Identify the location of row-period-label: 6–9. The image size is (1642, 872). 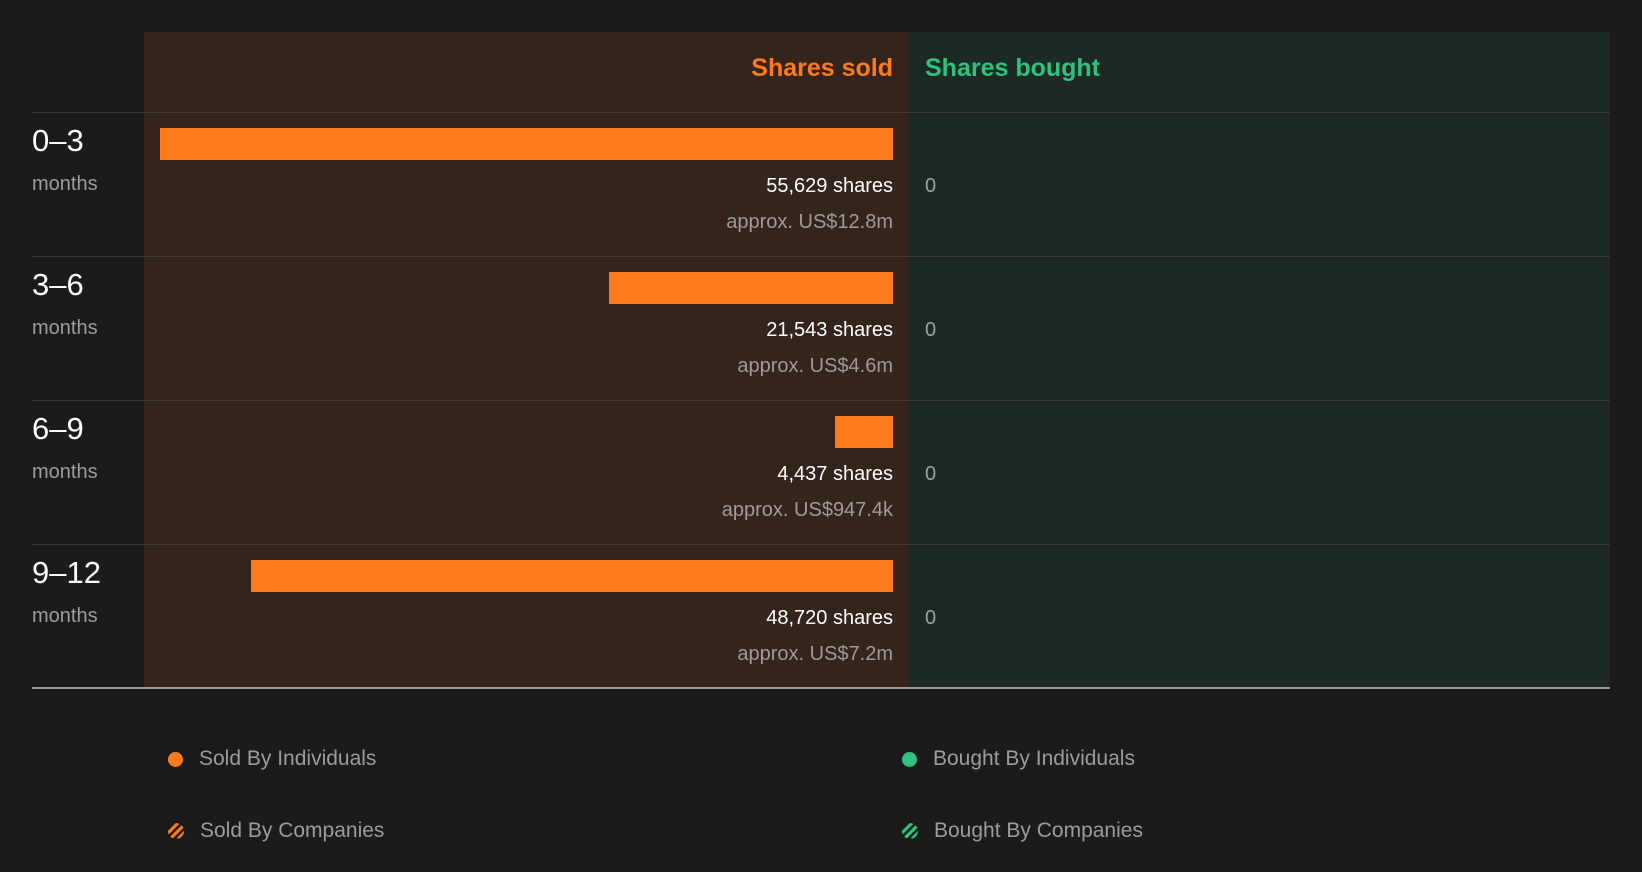
(58, 428).